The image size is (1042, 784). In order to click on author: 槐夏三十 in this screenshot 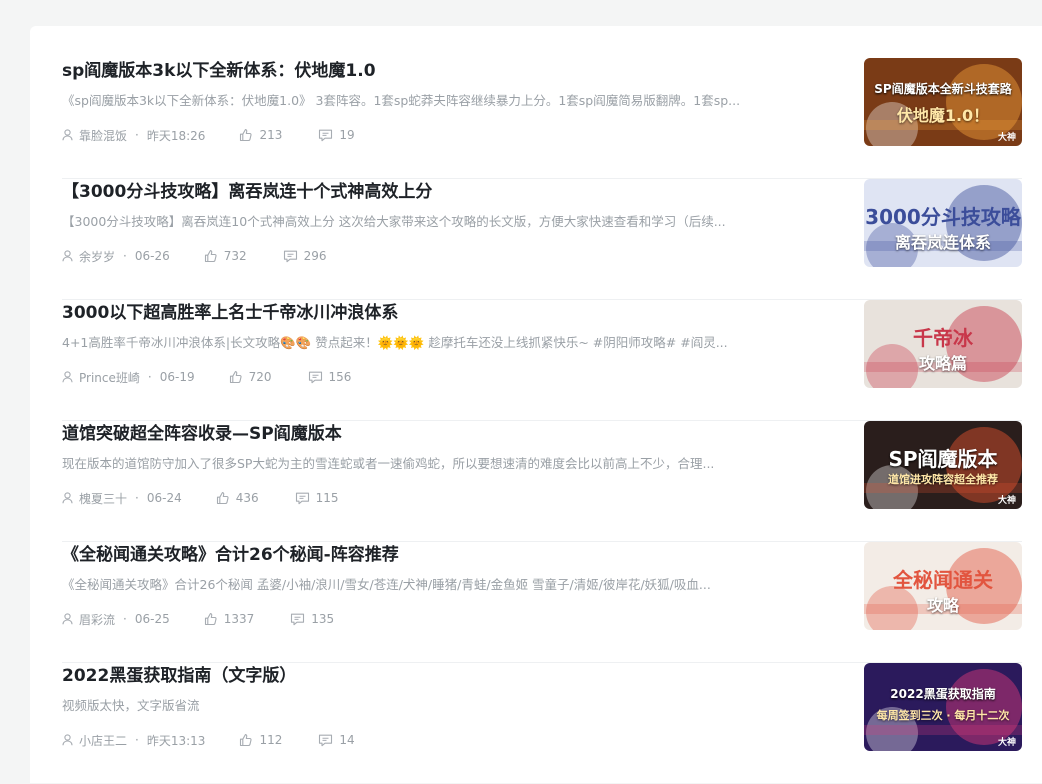, I will do `click(94, 498)`.